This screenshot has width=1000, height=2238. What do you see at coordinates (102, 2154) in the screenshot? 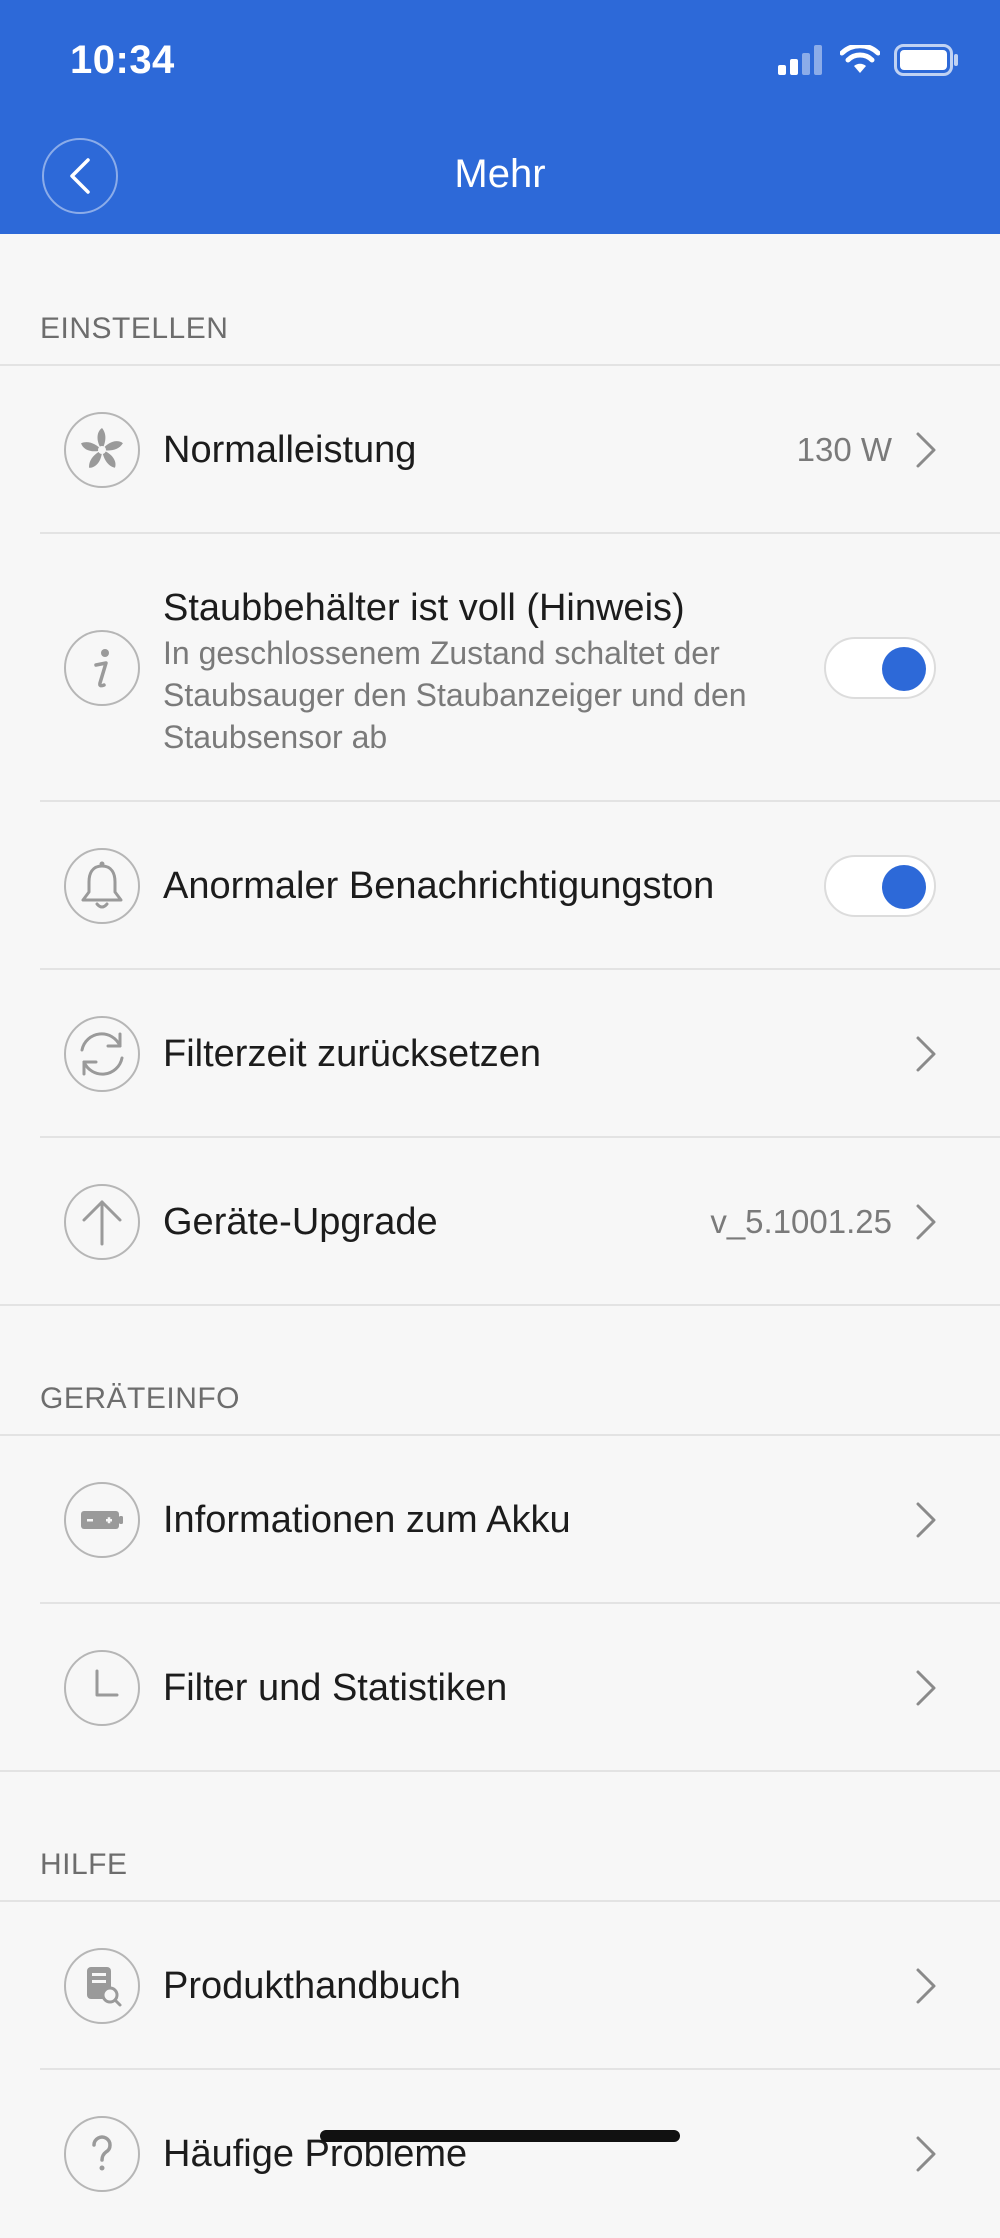
I see `help-icon` at bounding box center [102, 2154].